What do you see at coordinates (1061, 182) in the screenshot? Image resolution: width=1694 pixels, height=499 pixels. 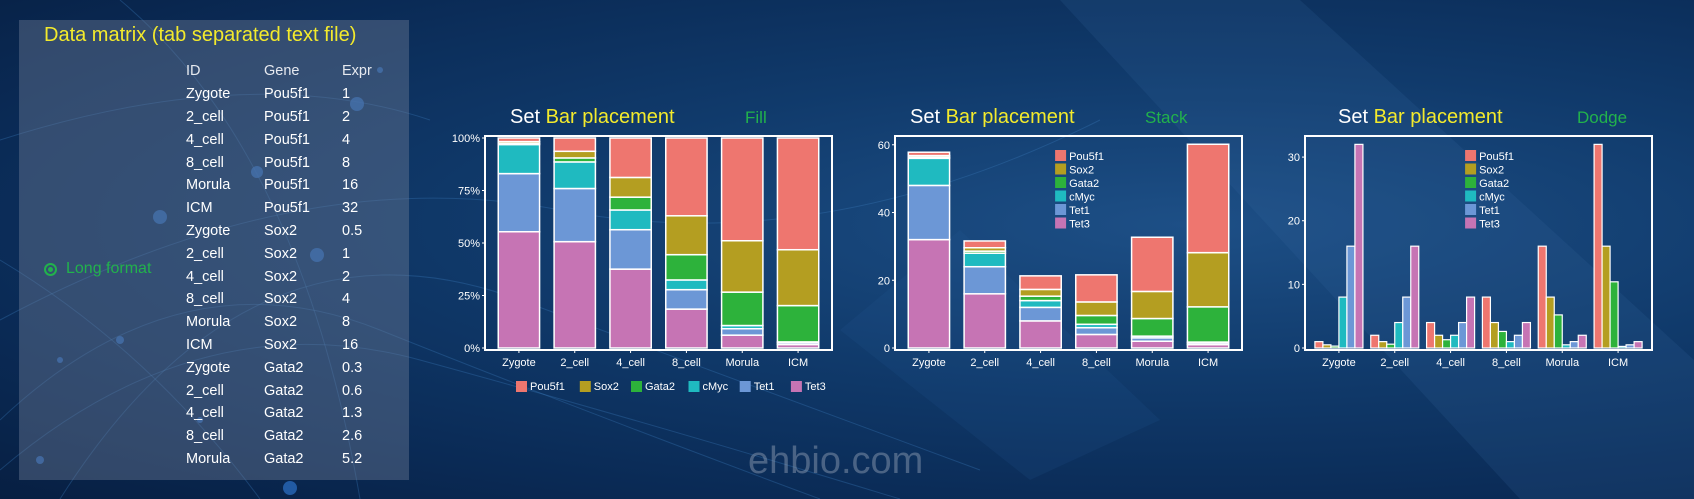 I see `legend-swatch-Gata2` at bounding box center [1061, 182].